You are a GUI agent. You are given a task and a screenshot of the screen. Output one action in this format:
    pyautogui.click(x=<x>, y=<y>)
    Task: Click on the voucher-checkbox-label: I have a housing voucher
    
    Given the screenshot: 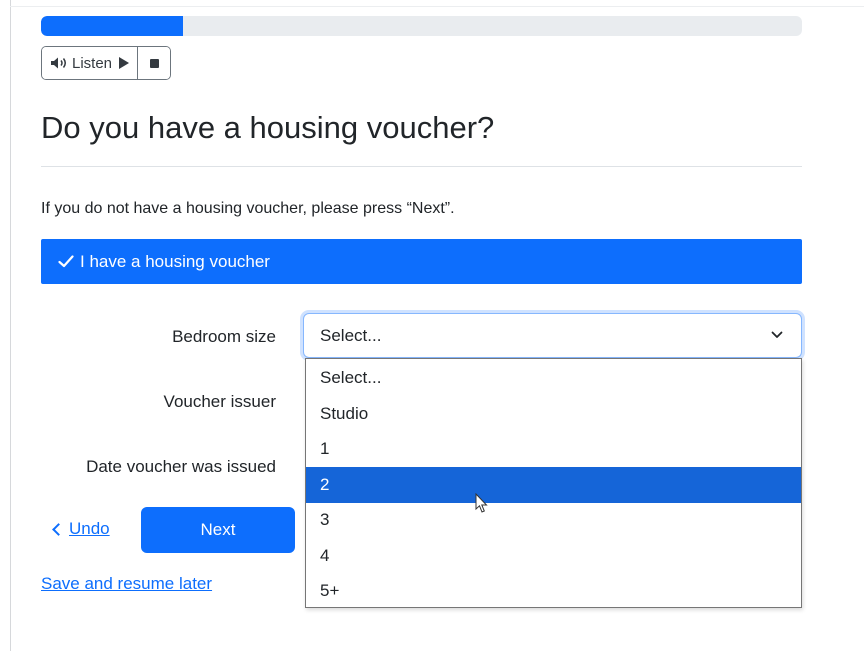 What is the action you would take?
    pyautogui.click(x=175, y=261)
    